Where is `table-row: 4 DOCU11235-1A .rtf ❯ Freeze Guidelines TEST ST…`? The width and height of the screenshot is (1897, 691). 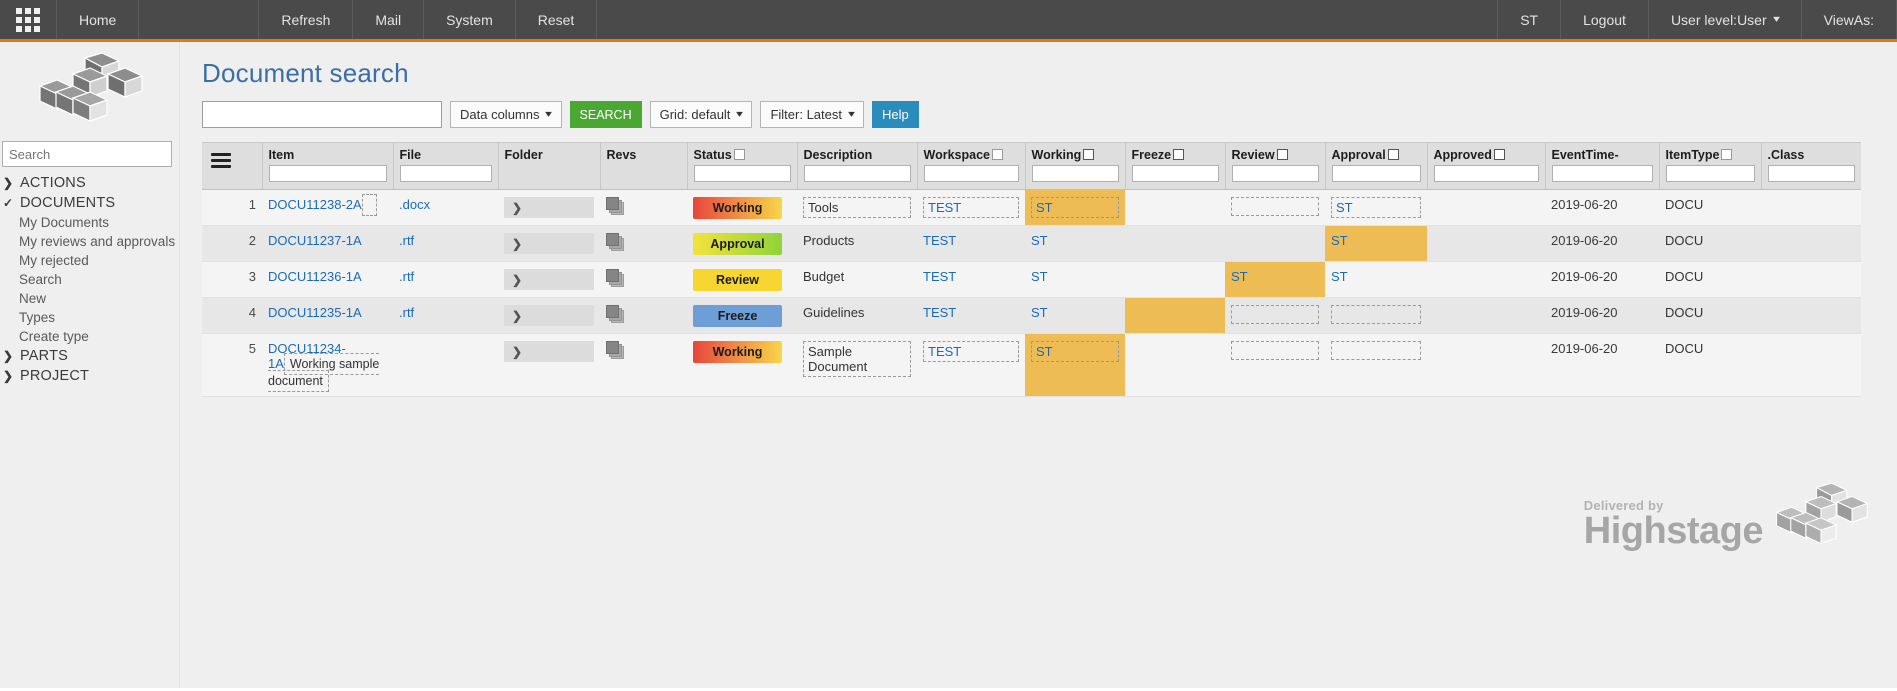 table-row: 4 DOCU11235-1A .rtf ❯ Freeze Guidelines TEST ST… is located at coordinates (1031, 315).